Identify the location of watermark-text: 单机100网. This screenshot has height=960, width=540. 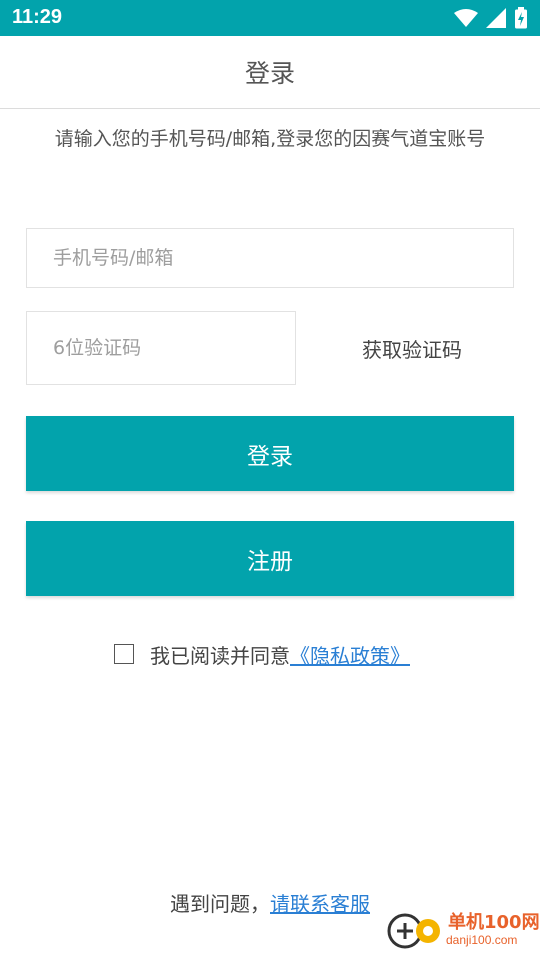
(494, 922).